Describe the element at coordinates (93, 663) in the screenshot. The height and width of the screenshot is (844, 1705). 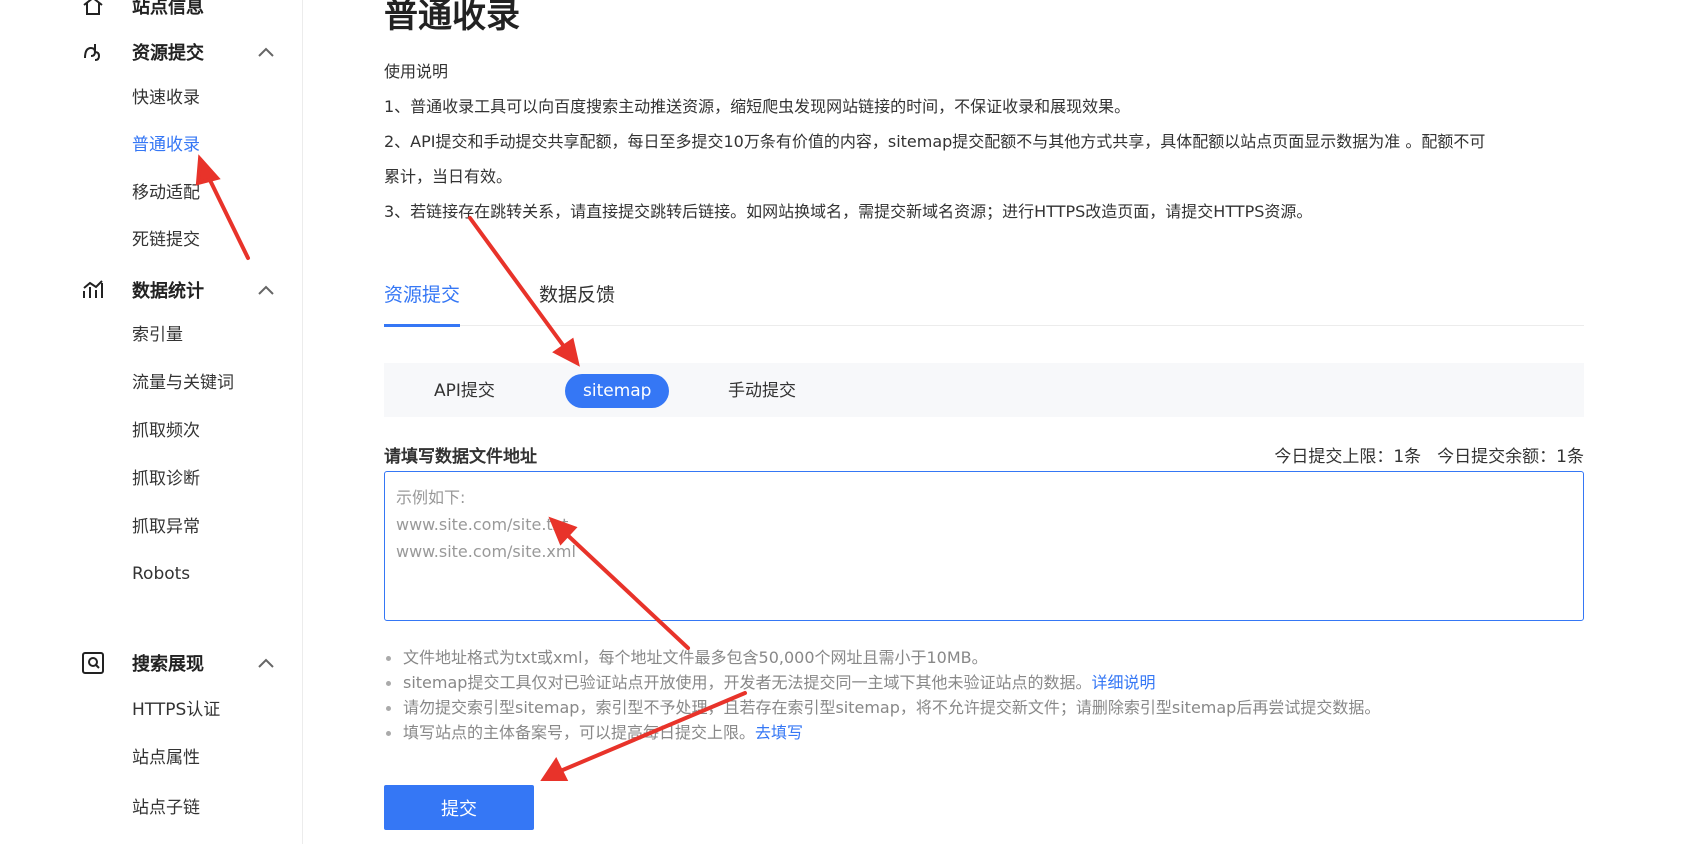
I see `search-display-icon` at that location.